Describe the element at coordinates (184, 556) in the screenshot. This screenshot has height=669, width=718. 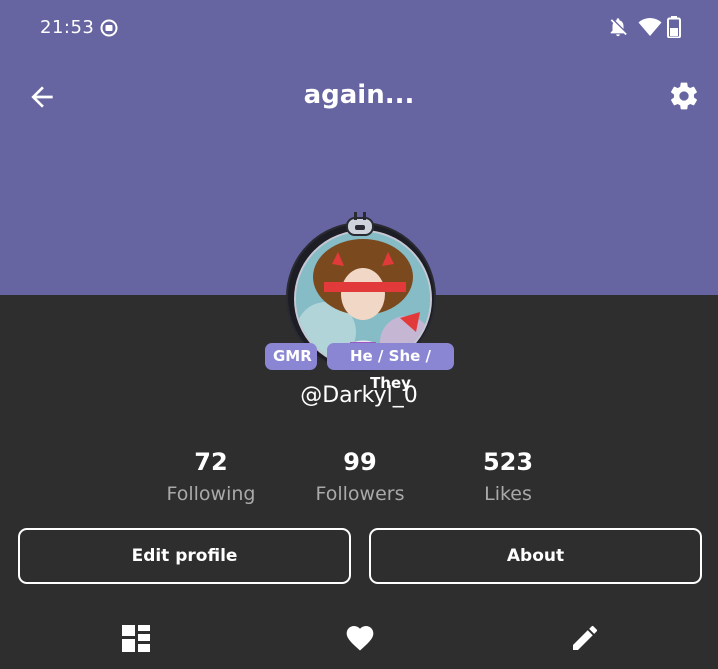
I see `edit-profile-button: Edit profile` at that location.